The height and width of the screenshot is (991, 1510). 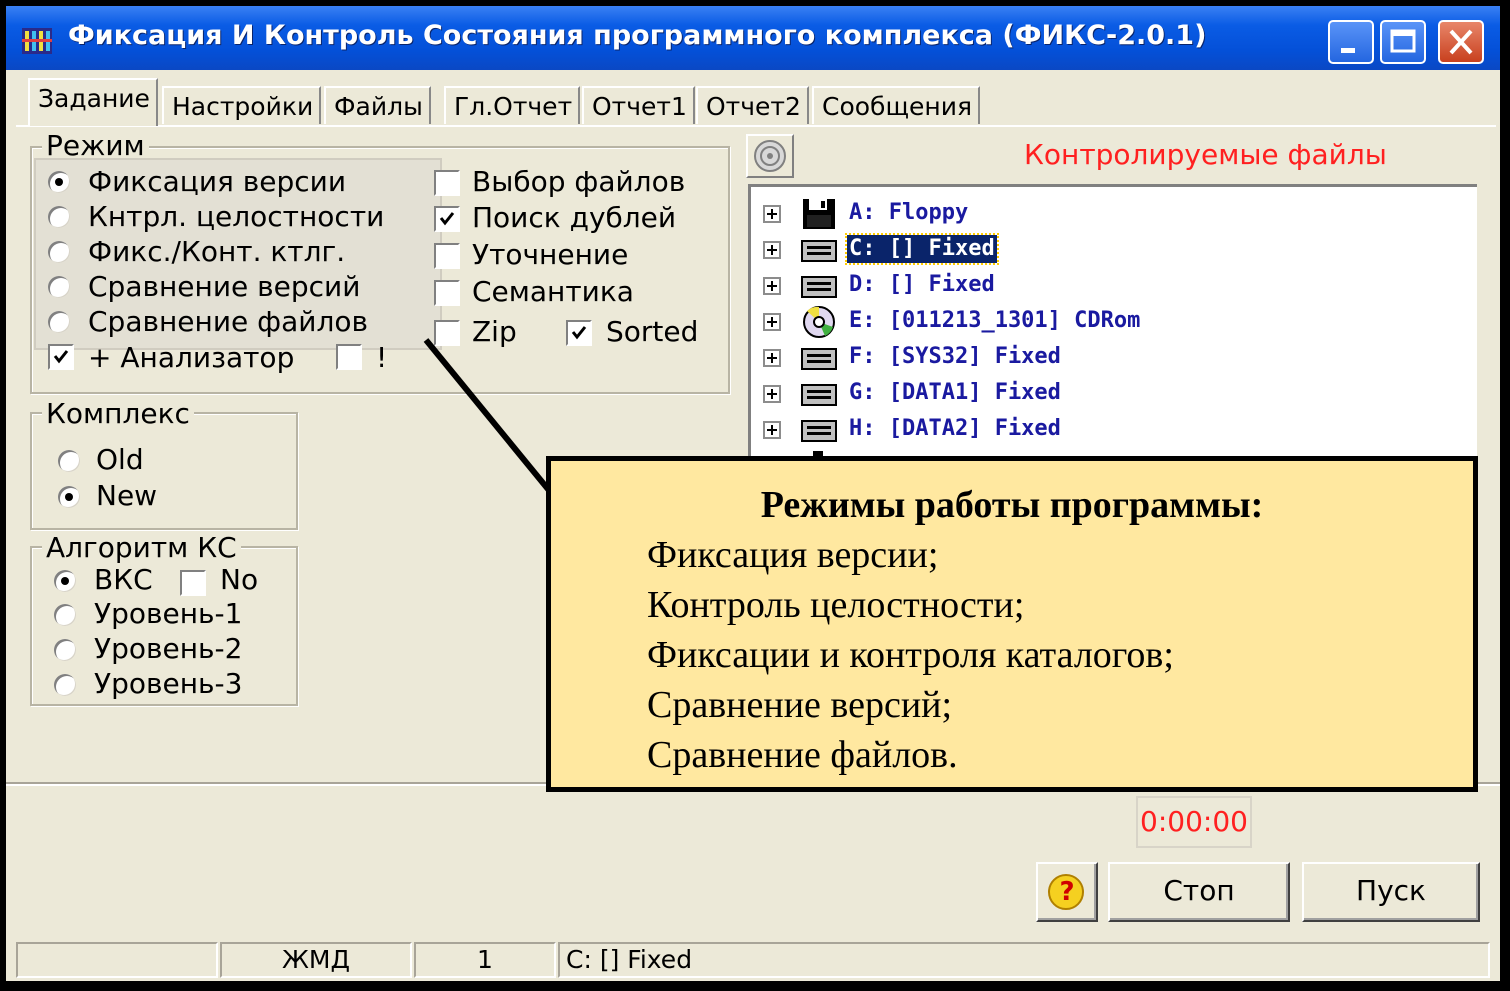 I want to click on tree-node-label: D: [] Fixed, so click(x=922, y=284).